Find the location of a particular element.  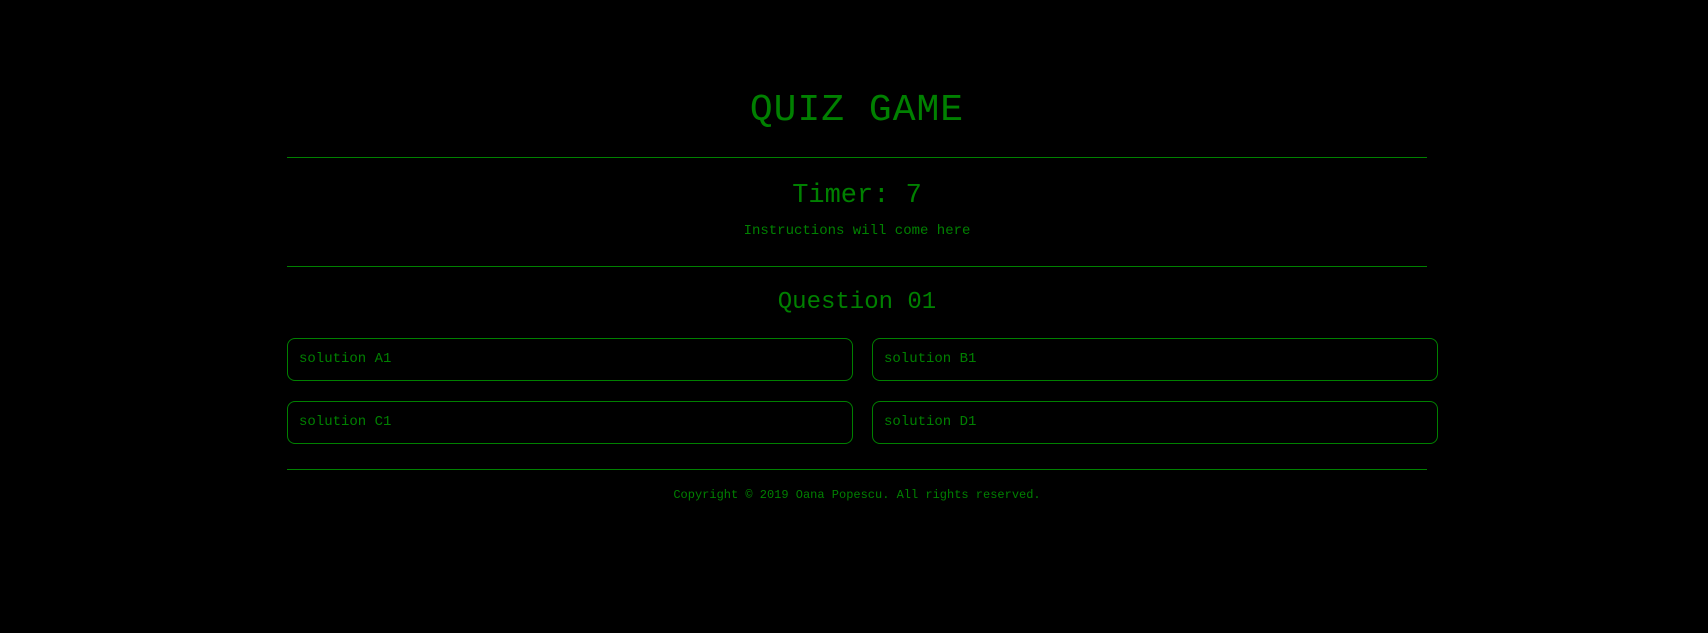

instructions-text: Instructions will come here is located at coordinates (857, 231).